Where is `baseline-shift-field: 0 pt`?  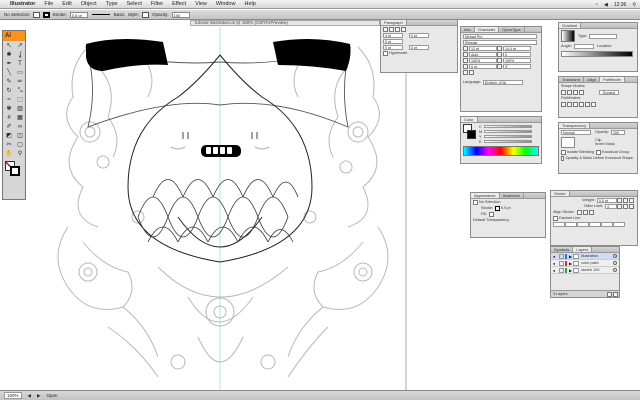 baseline-shift-field: 0 pt is located at coordinates (483, 66).